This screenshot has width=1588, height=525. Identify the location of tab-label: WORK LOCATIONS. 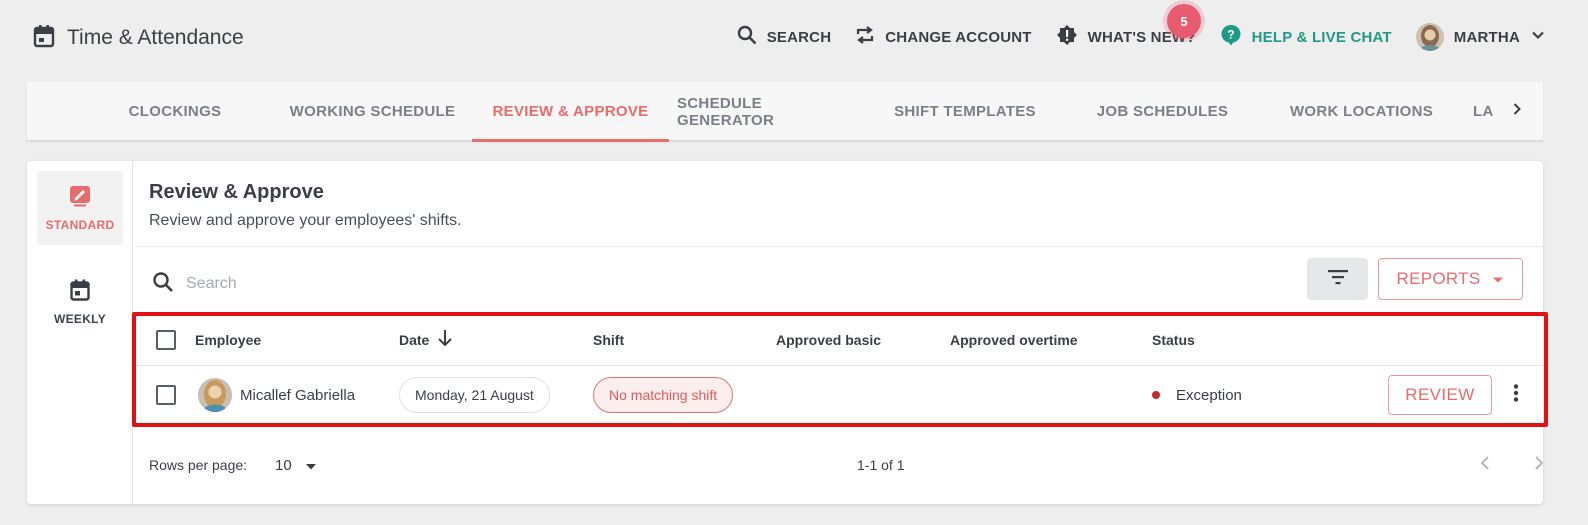
(1361, 111).